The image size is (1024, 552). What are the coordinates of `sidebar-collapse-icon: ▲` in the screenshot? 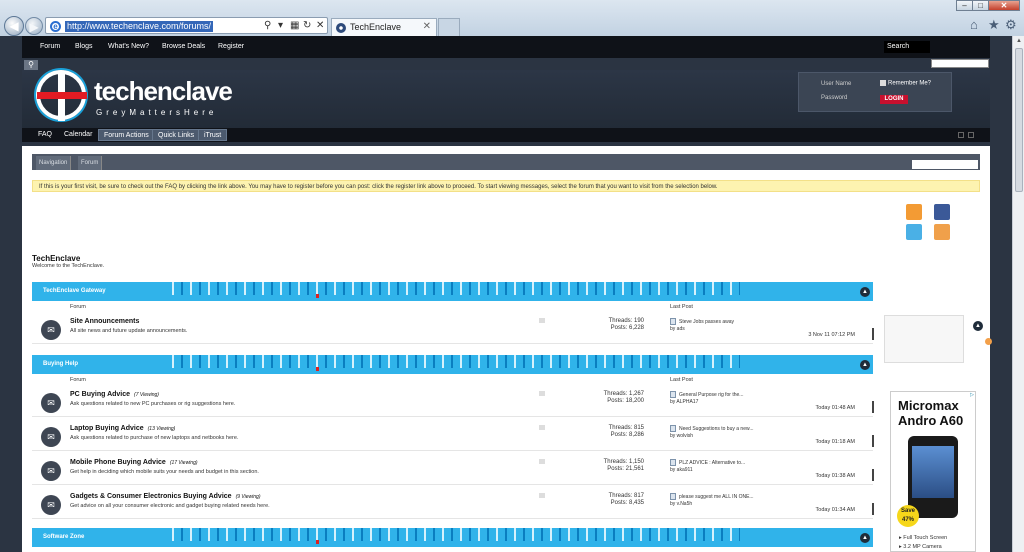 It's located at (978, 326).